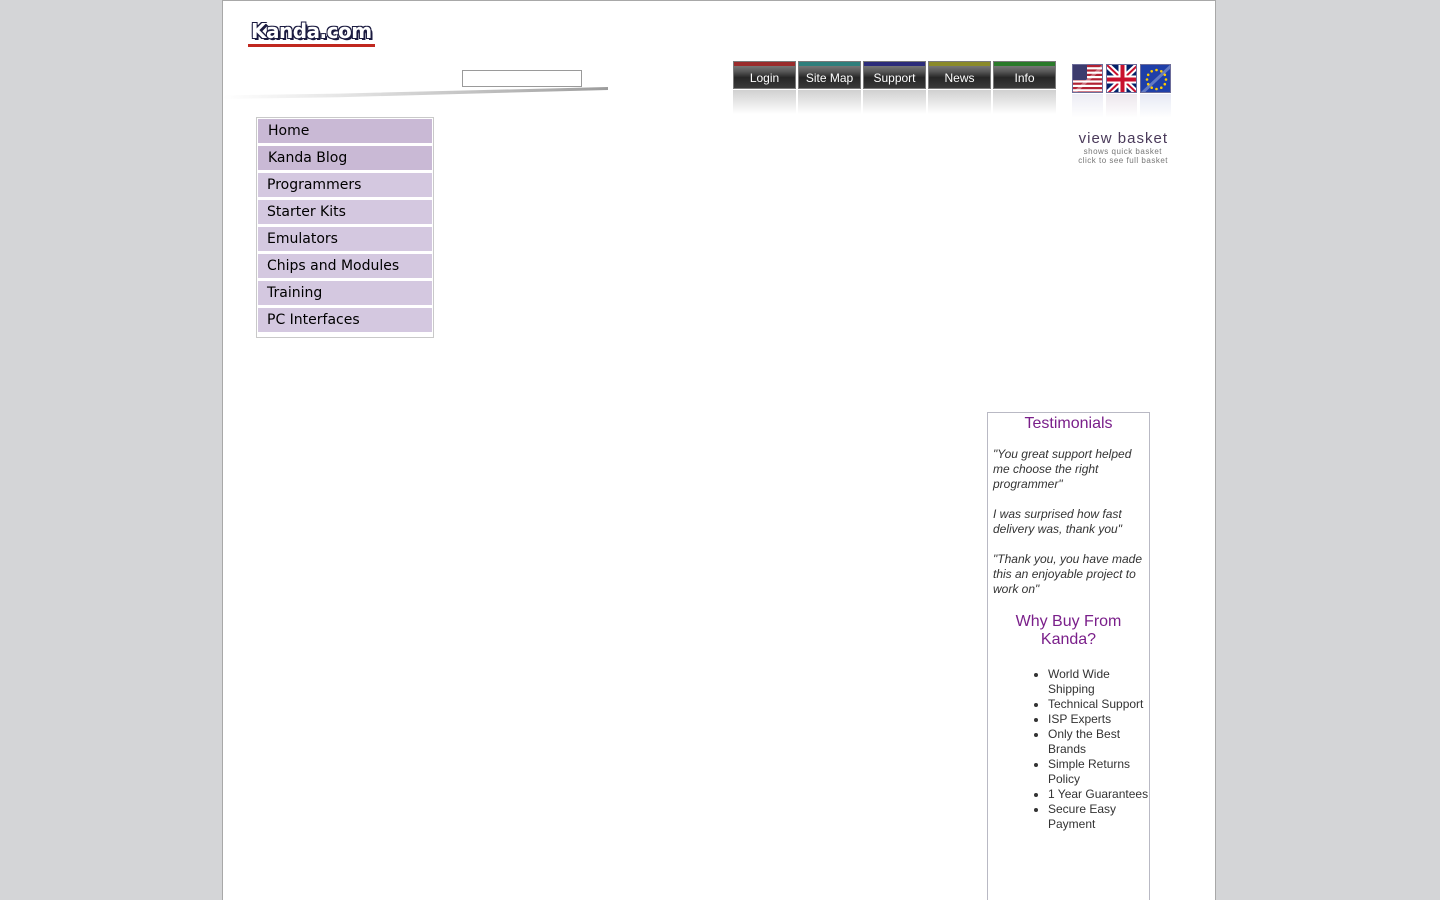 The image size is (1440, 900). I want to click on header-swoosh, so click(415, 93).